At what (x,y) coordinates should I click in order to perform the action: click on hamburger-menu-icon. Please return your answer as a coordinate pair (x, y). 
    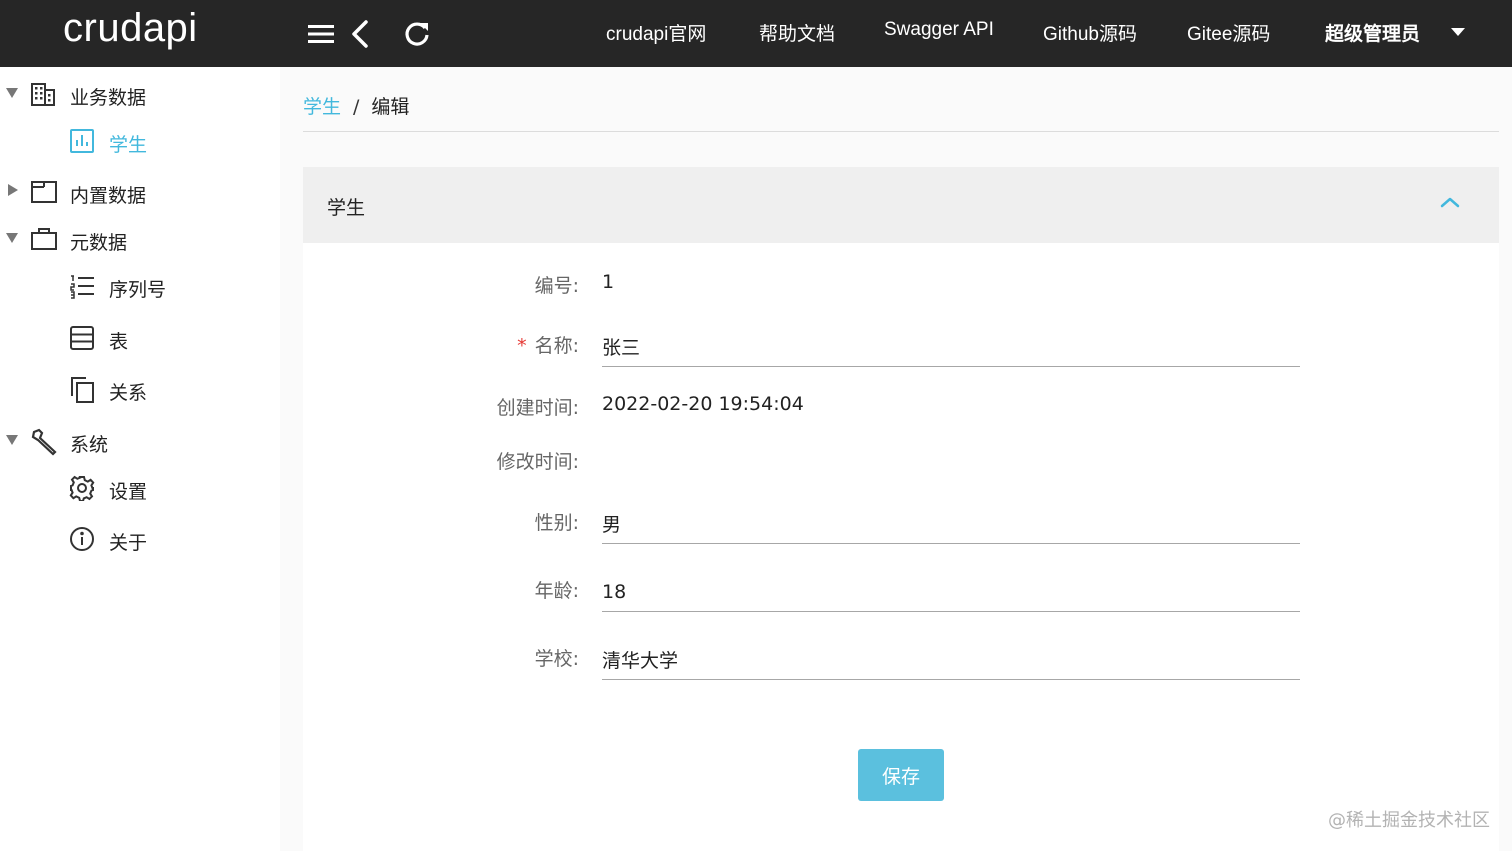
    Looking at the image, I should click on (321, 34).